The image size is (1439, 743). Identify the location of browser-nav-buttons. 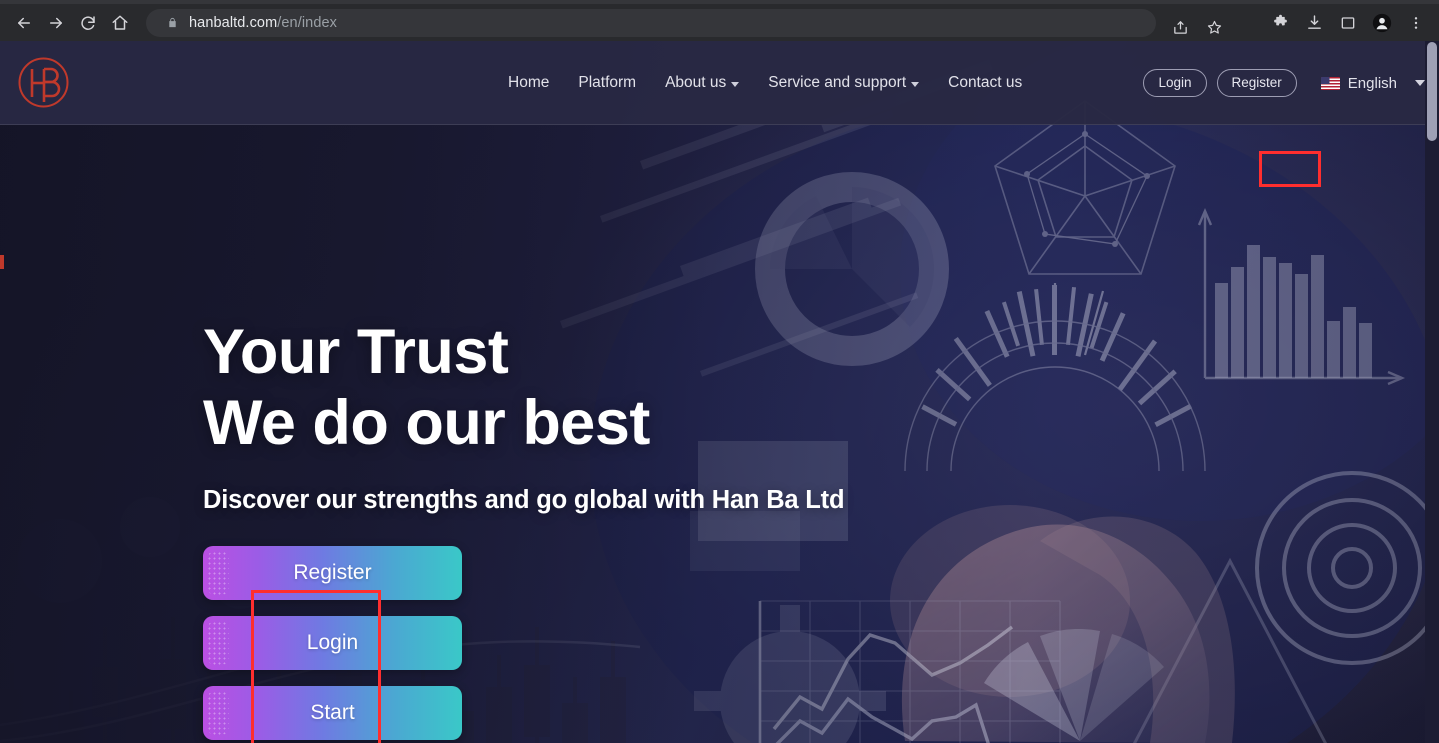
(68, 23).